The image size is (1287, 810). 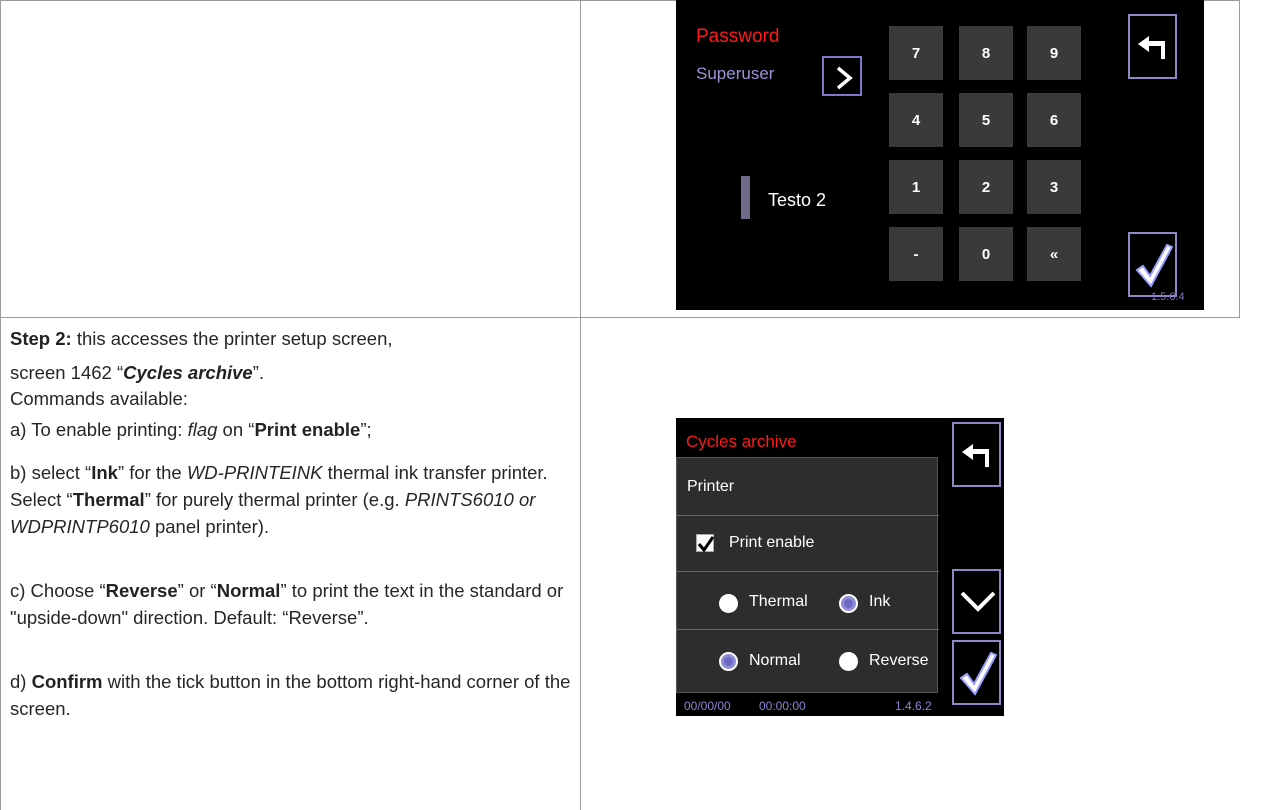 What do you see at coordinates (741, 441) in the screenshot?
I see `screen-title: Cycles archive` at bounding box center [741, 441].